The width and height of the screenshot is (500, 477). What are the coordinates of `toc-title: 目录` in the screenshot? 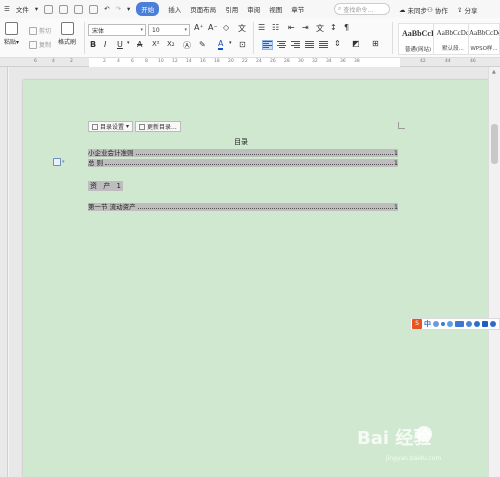 It's located at (241, 142).